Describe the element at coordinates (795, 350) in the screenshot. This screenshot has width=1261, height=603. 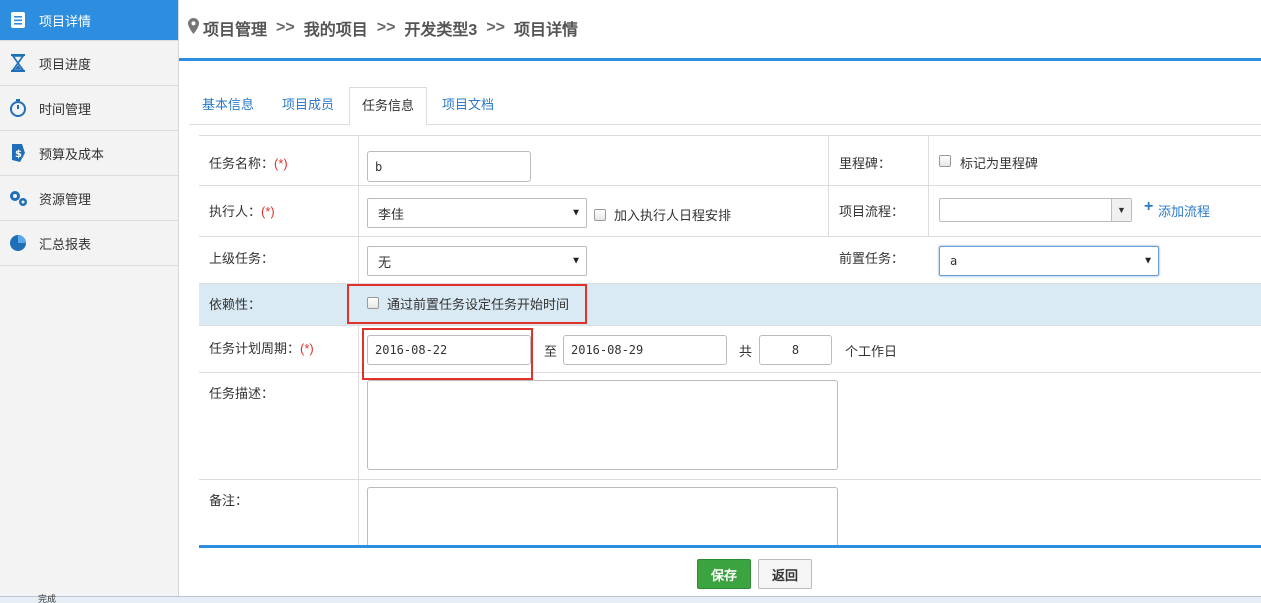
I see `days-input: 8` at that location.